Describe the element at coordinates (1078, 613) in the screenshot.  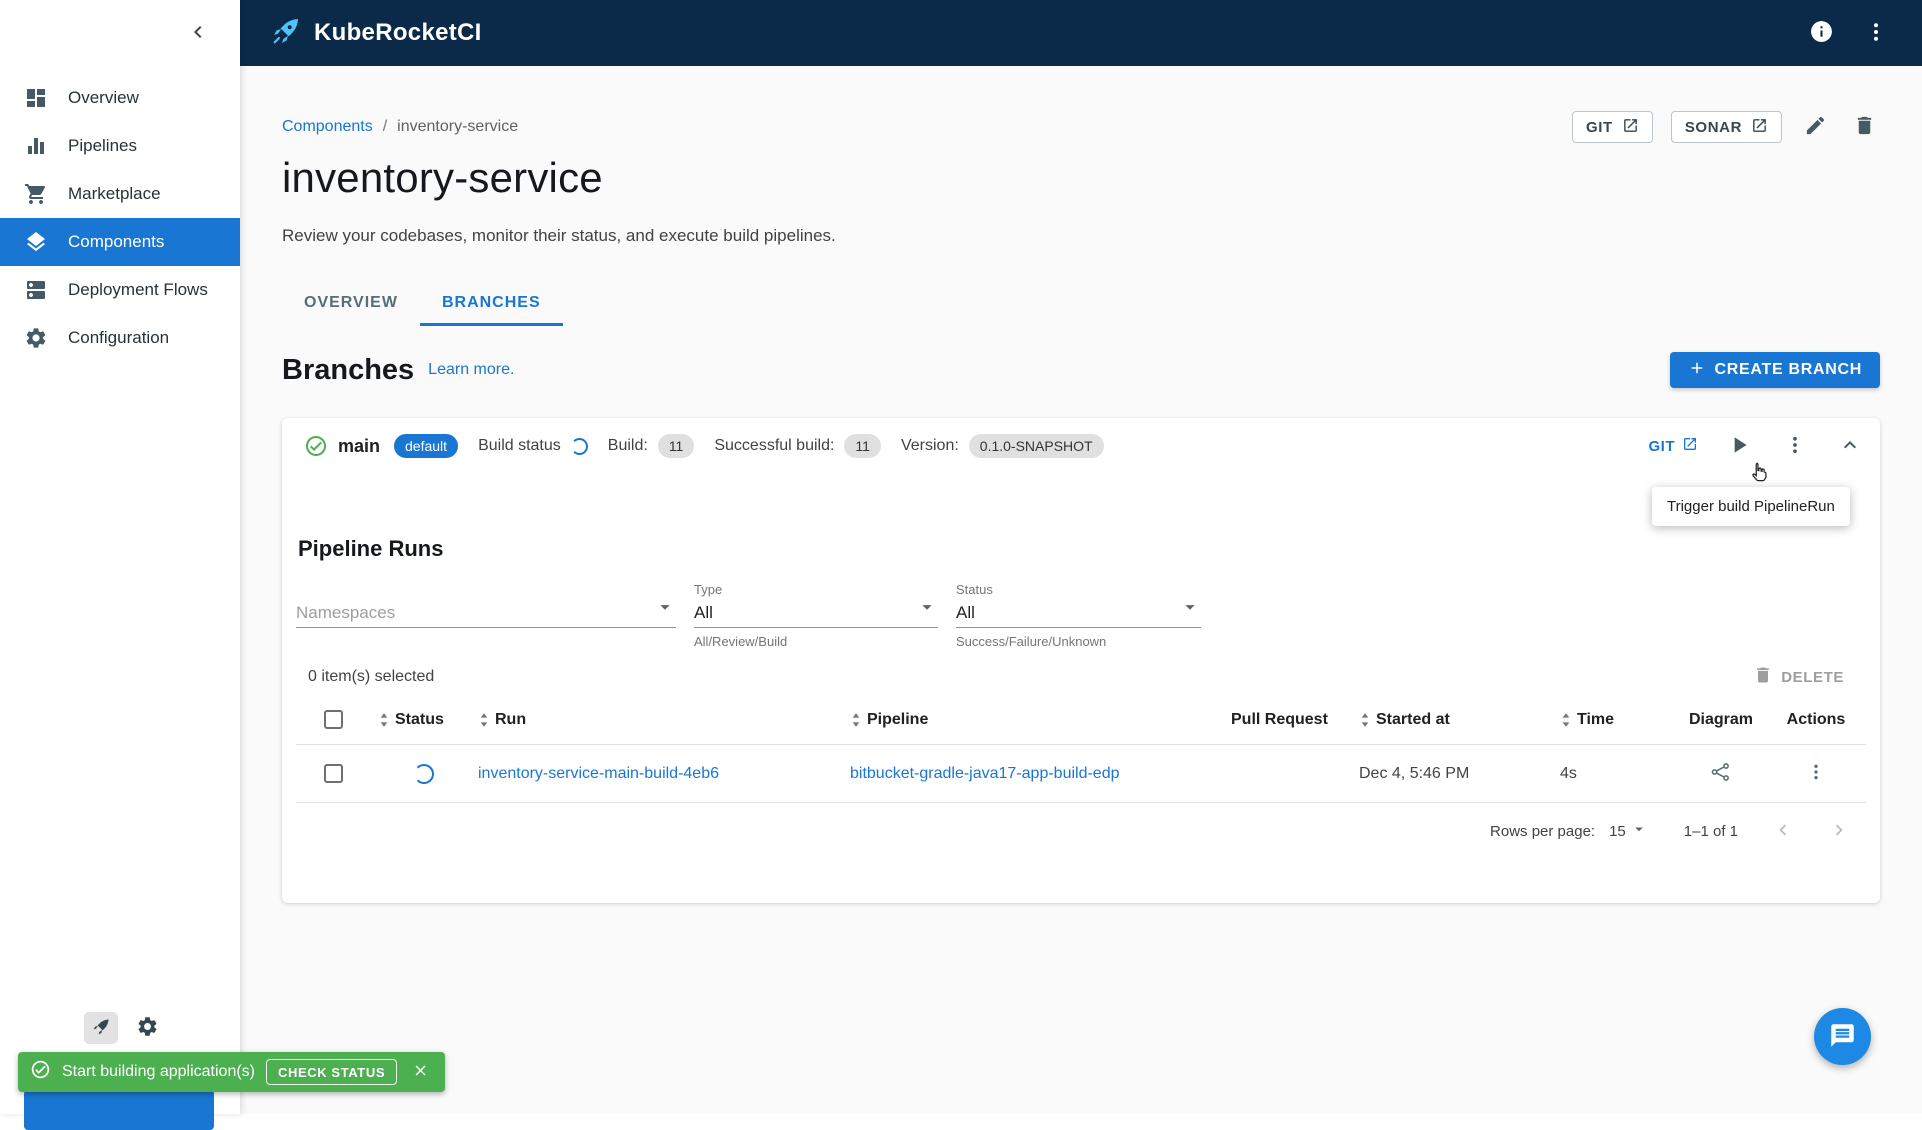
I see `status-select: All` at that location.